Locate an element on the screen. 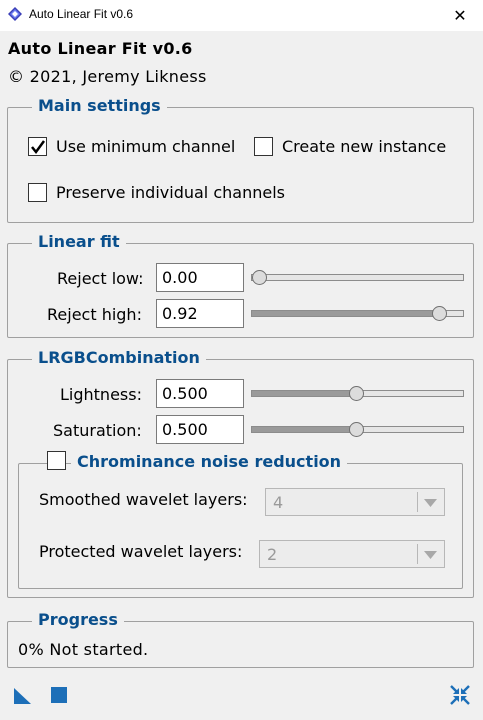  lrgb-title: LRGBCombination is located at coordinates (119, 357).